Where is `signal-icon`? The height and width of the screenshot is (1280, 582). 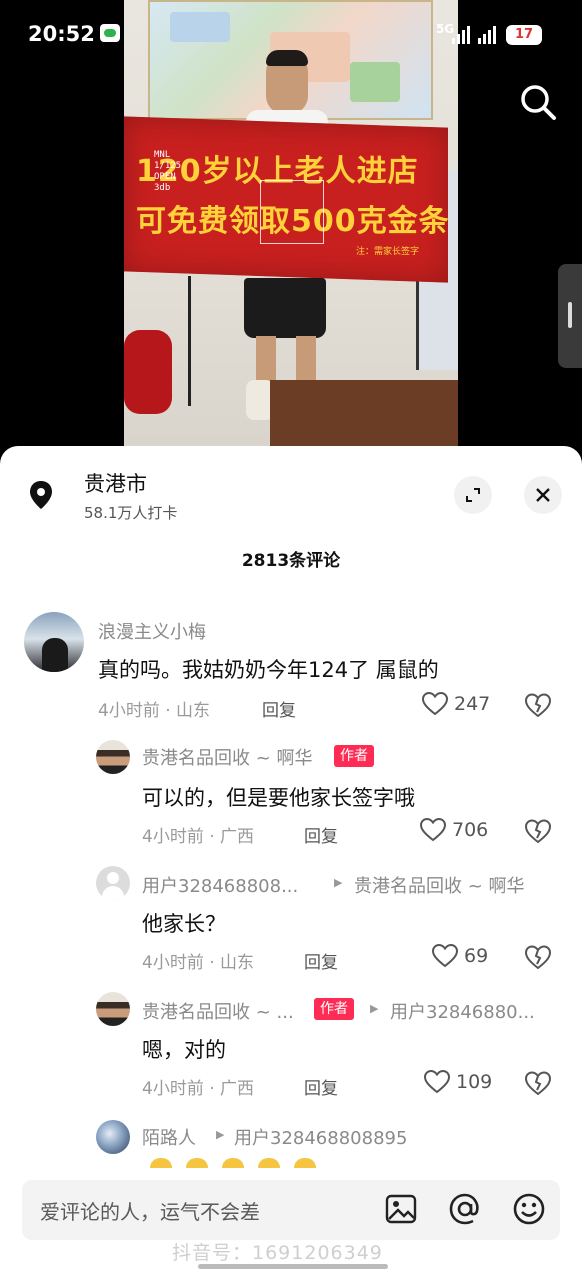 signal-icon is located at coordinates (461, 35).